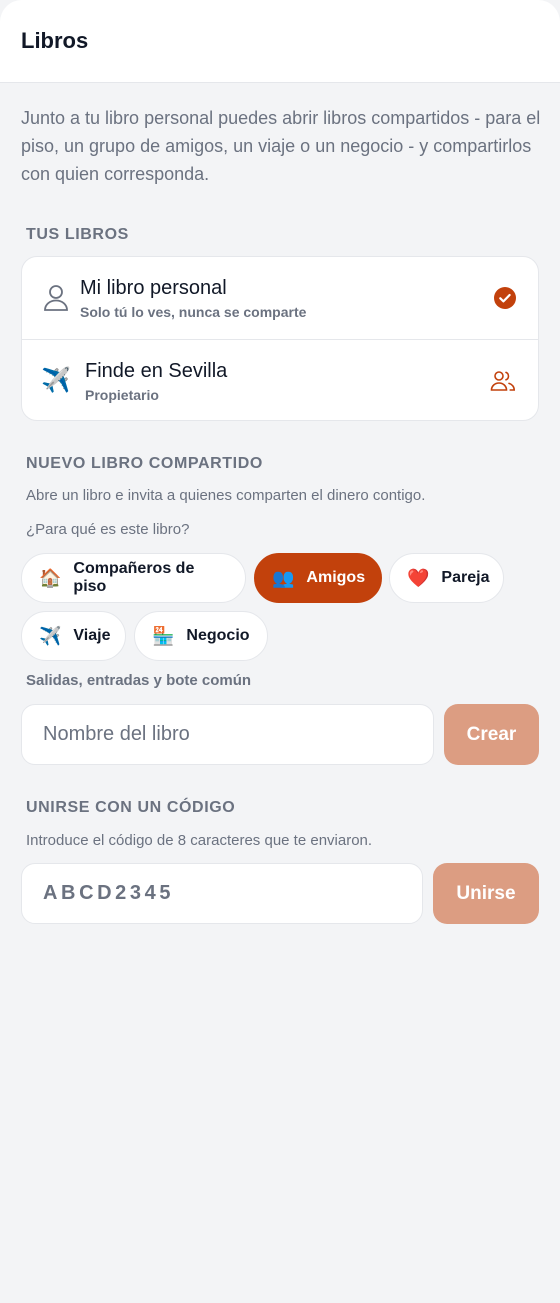 The width and height of the screenshot is (560, 1303). Describe the element at coordinates (50, 578) in the screenshot. I see `house-icon: 🏠` at that location.